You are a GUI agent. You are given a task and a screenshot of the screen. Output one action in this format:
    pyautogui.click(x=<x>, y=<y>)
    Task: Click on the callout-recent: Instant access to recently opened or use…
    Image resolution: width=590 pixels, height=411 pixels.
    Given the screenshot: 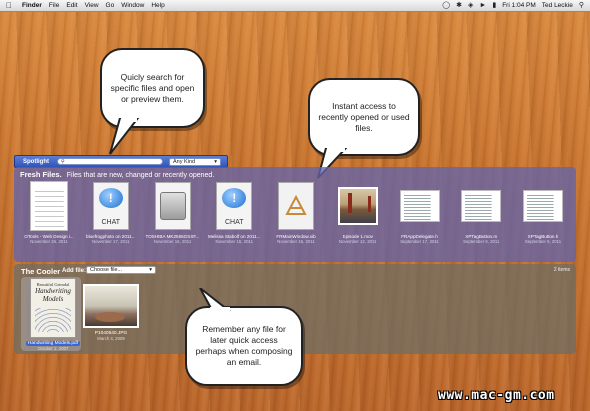 What is the action you would take?
    pyautogui.click(x=364, y=117)
    